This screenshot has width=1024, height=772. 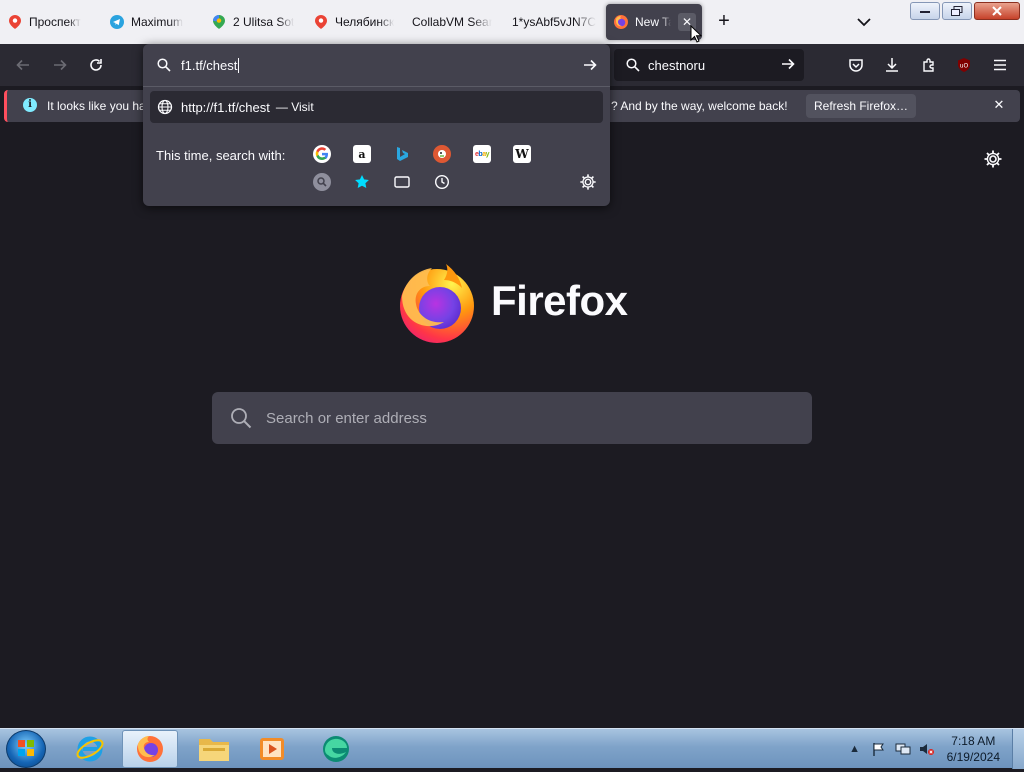 I want to click on folder-icon, so click(x=214, y=750).